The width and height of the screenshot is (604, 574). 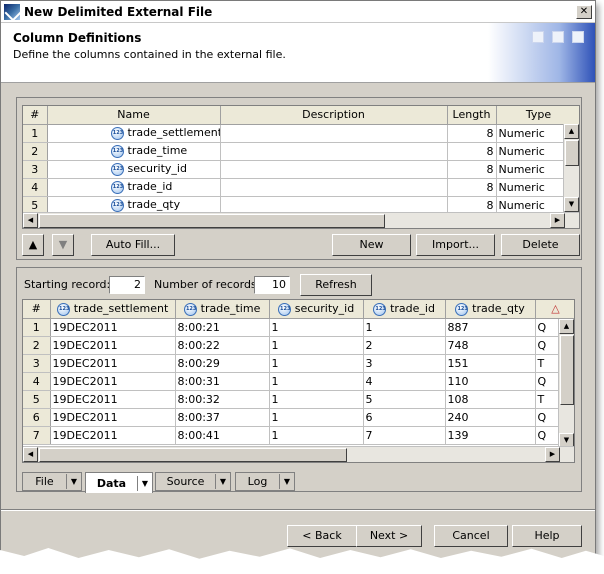 What do you see at coordinates (472, 115) in the screenshot?
I see `col-header-length: Length` at bounding box center [472, 115].